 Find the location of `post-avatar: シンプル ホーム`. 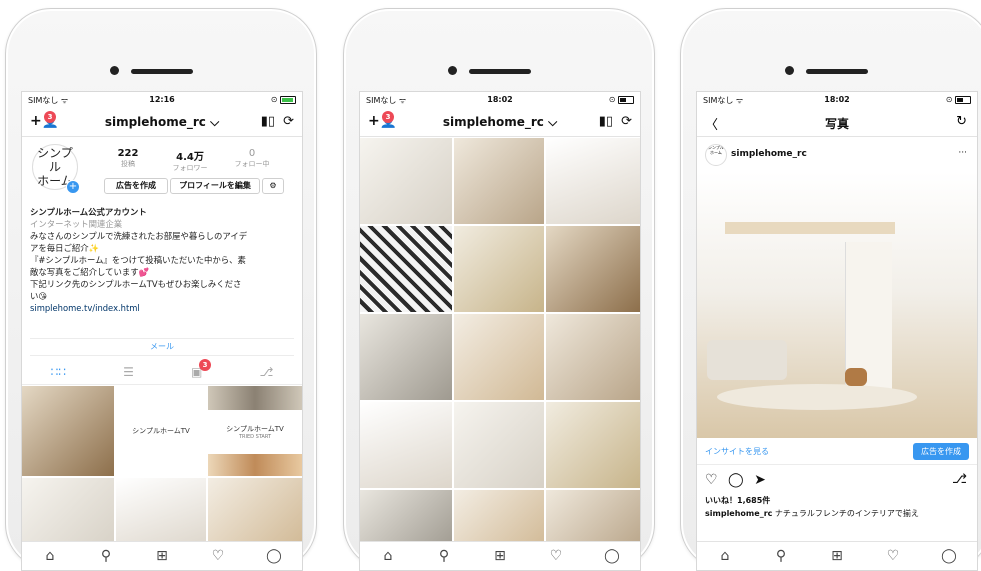

post-avatar: シンプル ホーム is located at coordinates (716, 155).